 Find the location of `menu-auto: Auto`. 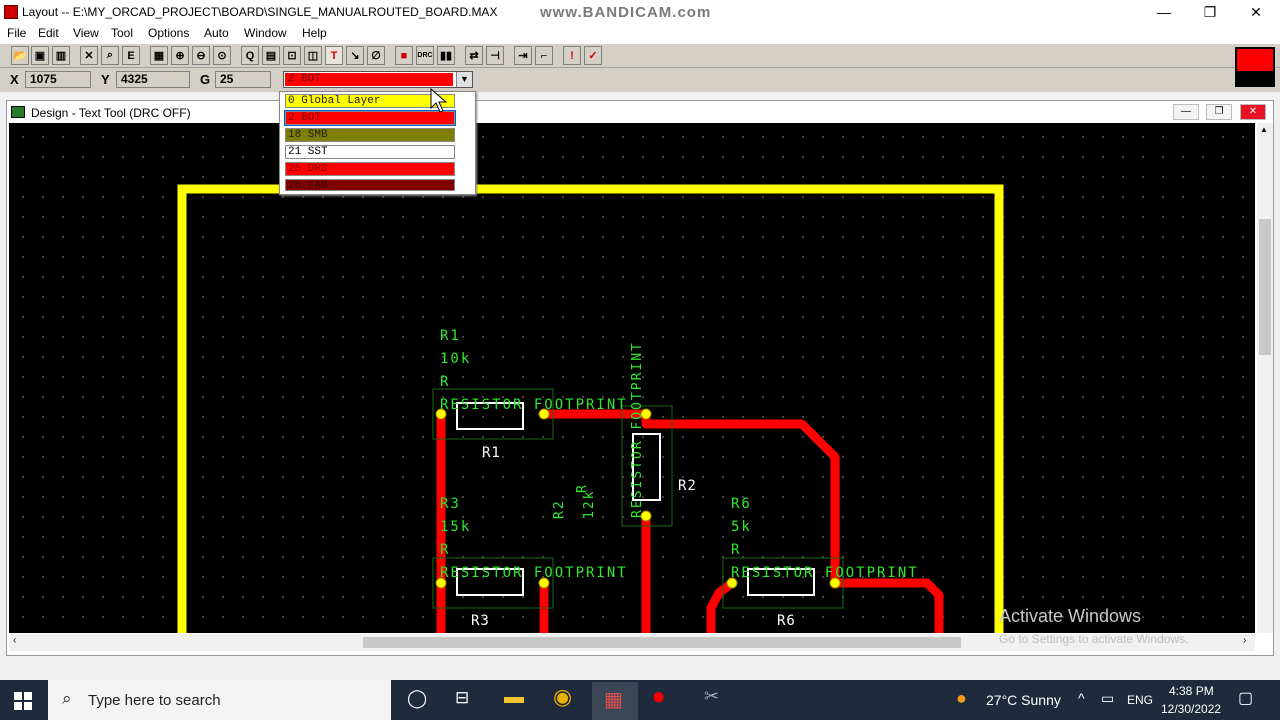

menu-auto: Auto is located at coordinates (216, 33).